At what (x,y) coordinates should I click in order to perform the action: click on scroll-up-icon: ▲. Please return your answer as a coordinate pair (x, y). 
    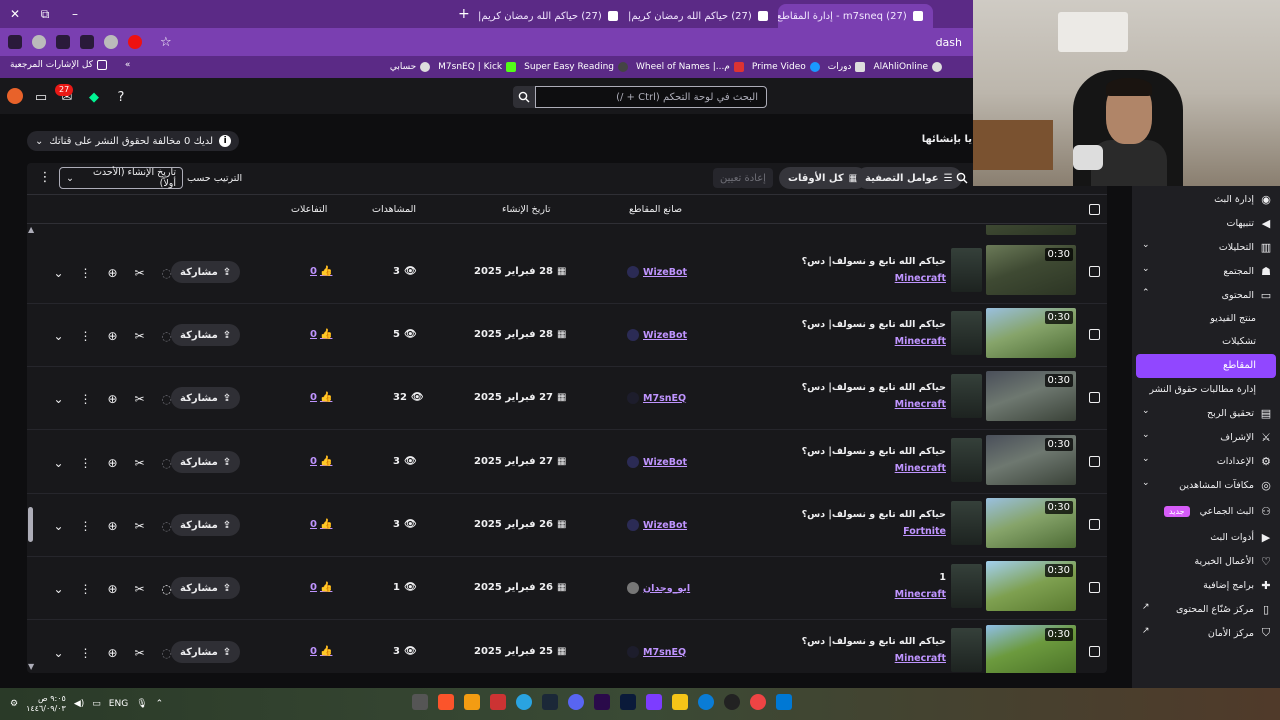
    Looking at the image, I should click on (31, 229).